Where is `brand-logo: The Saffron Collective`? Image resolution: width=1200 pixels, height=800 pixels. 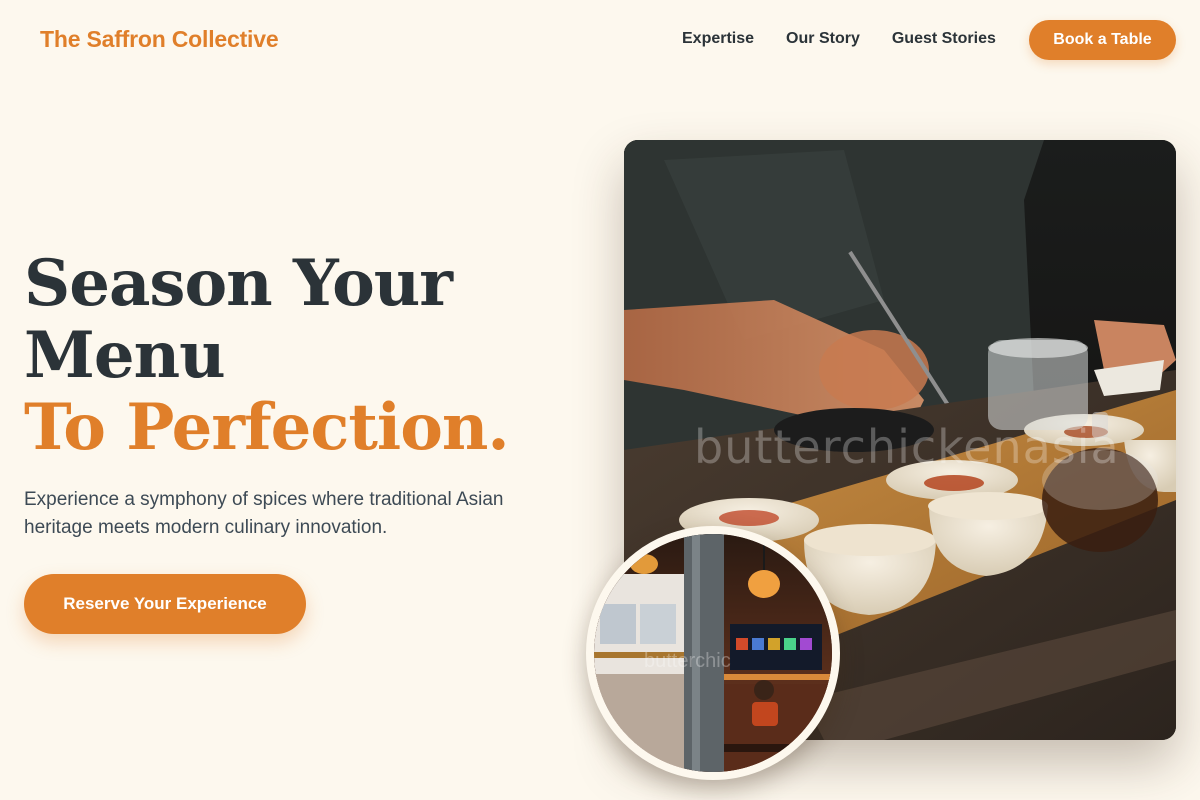
brand-logo: The Saffron Collective is located at coordinates (159, 39).